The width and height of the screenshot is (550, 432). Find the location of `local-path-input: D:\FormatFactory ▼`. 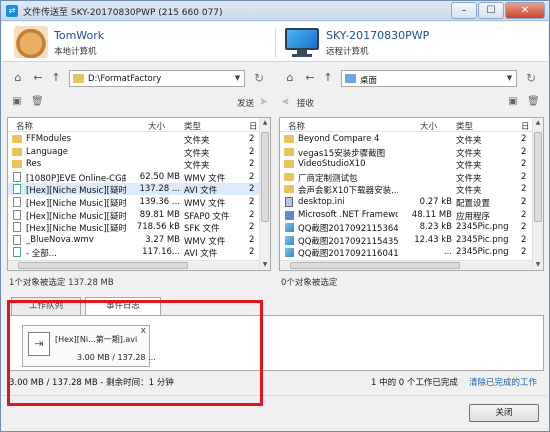

local-path-input: D:\FormatFactory ▼ is located at coordinates (157, 78).